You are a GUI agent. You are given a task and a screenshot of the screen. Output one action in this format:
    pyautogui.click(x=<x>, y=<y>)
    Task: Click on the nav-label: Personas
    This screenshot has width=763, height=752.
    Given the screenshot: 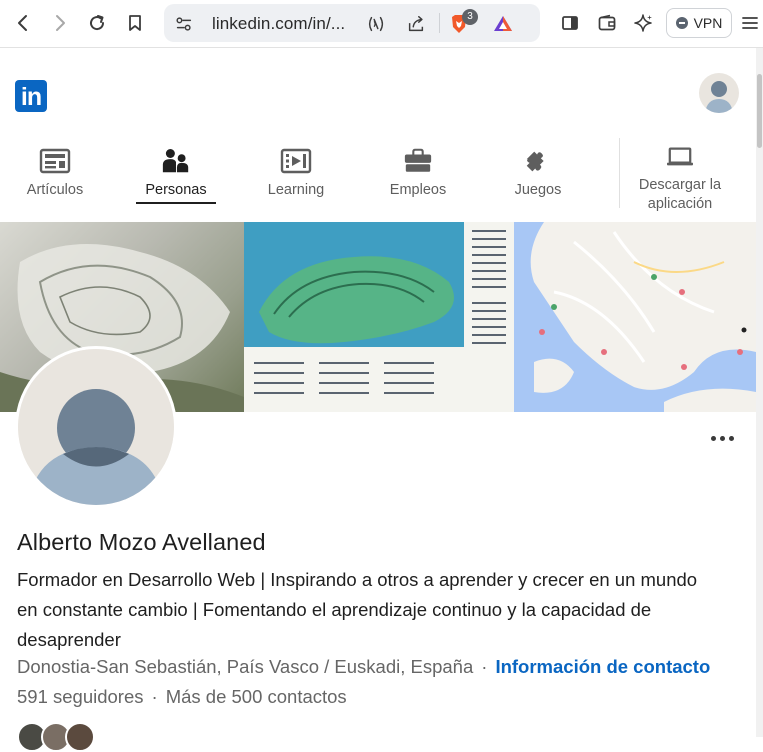 What is the action you would take?
    pyautogui.click(x=176, y=190)
    